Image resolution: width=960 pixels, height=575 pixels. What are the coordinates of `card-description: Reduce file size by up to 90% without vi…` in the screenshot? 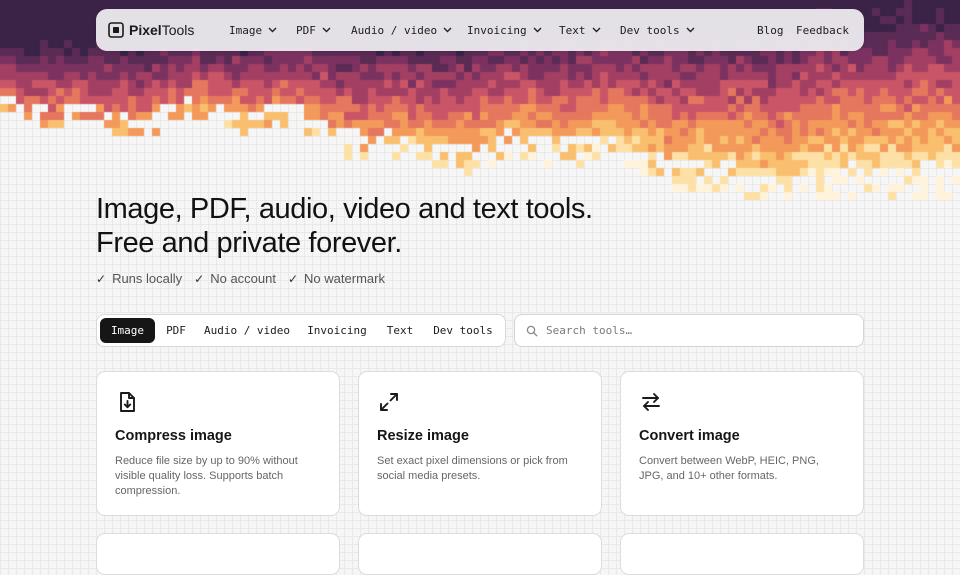 It's located at (206, 476).